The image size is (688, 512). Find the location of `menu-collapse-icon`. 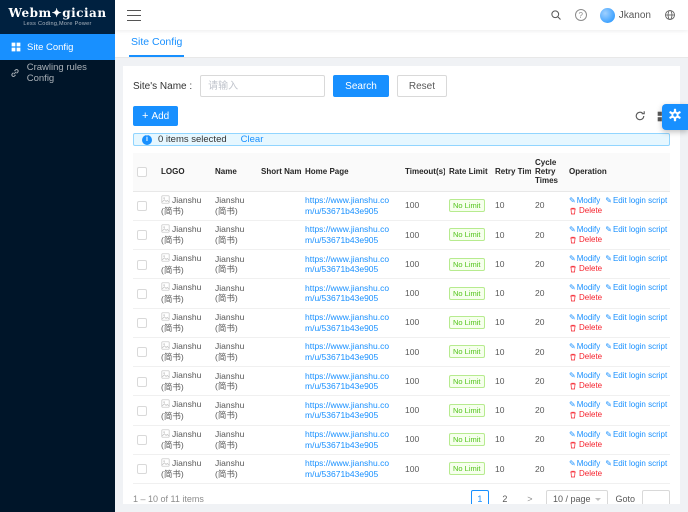

menu-collapse-icon is located at coordinates (134, 15).